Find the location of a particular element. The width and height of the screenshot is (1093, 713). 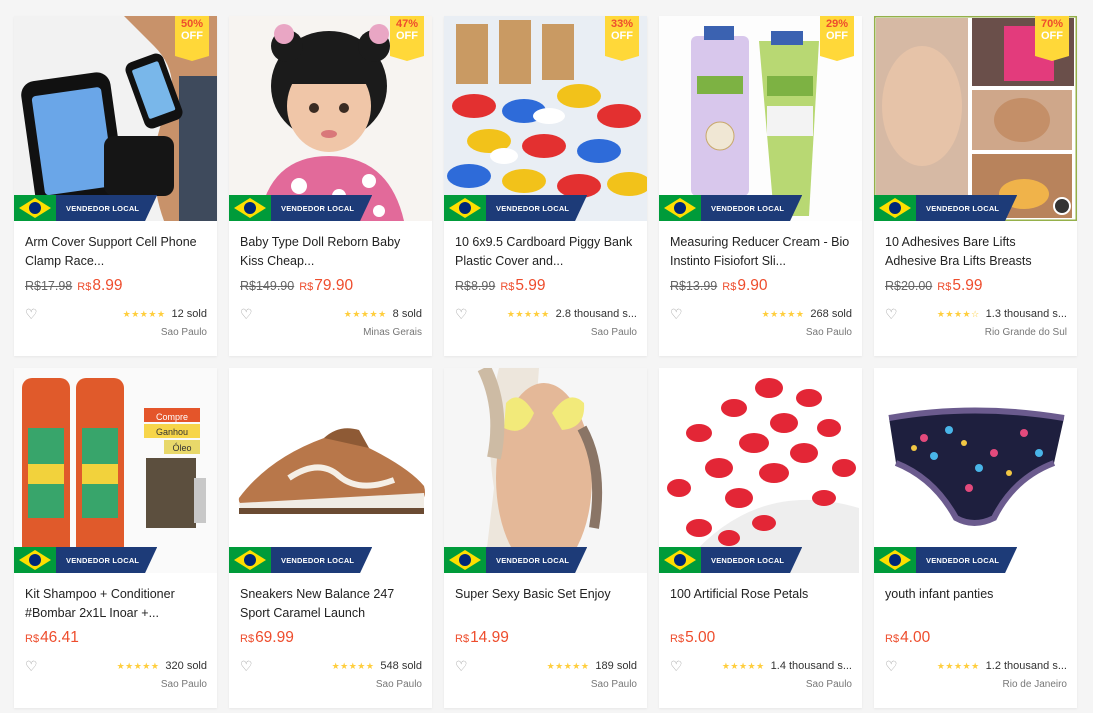

product-image: 47% OFF VENDEDOR LOCAL is located at coordinates (330, 118).